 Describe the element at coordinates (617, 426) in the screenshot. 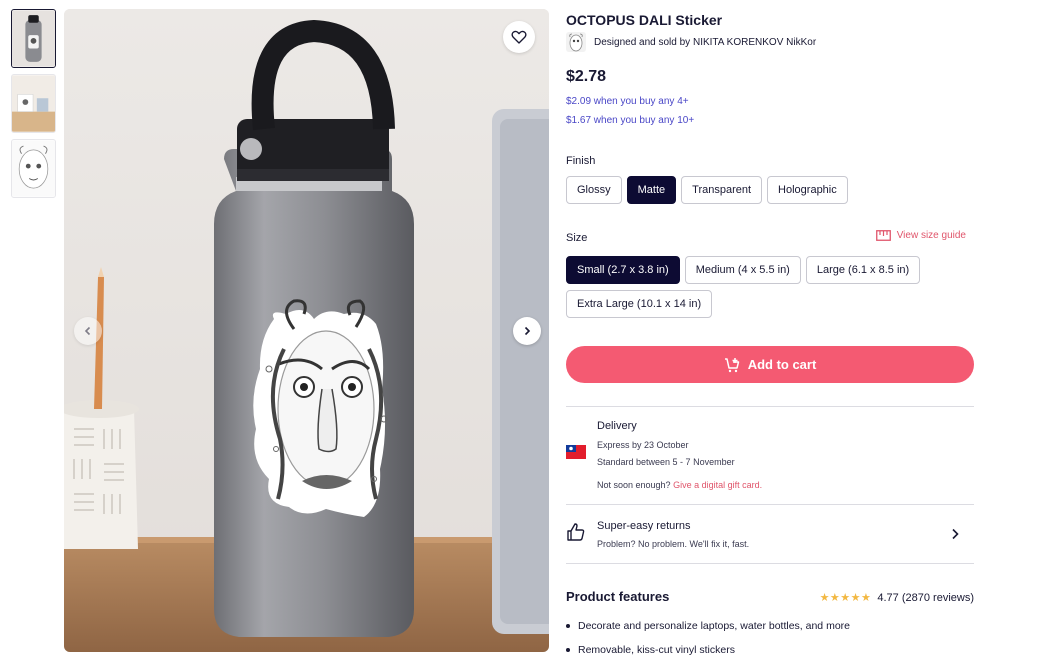

I see `delivery-title: Delivery` at that location.